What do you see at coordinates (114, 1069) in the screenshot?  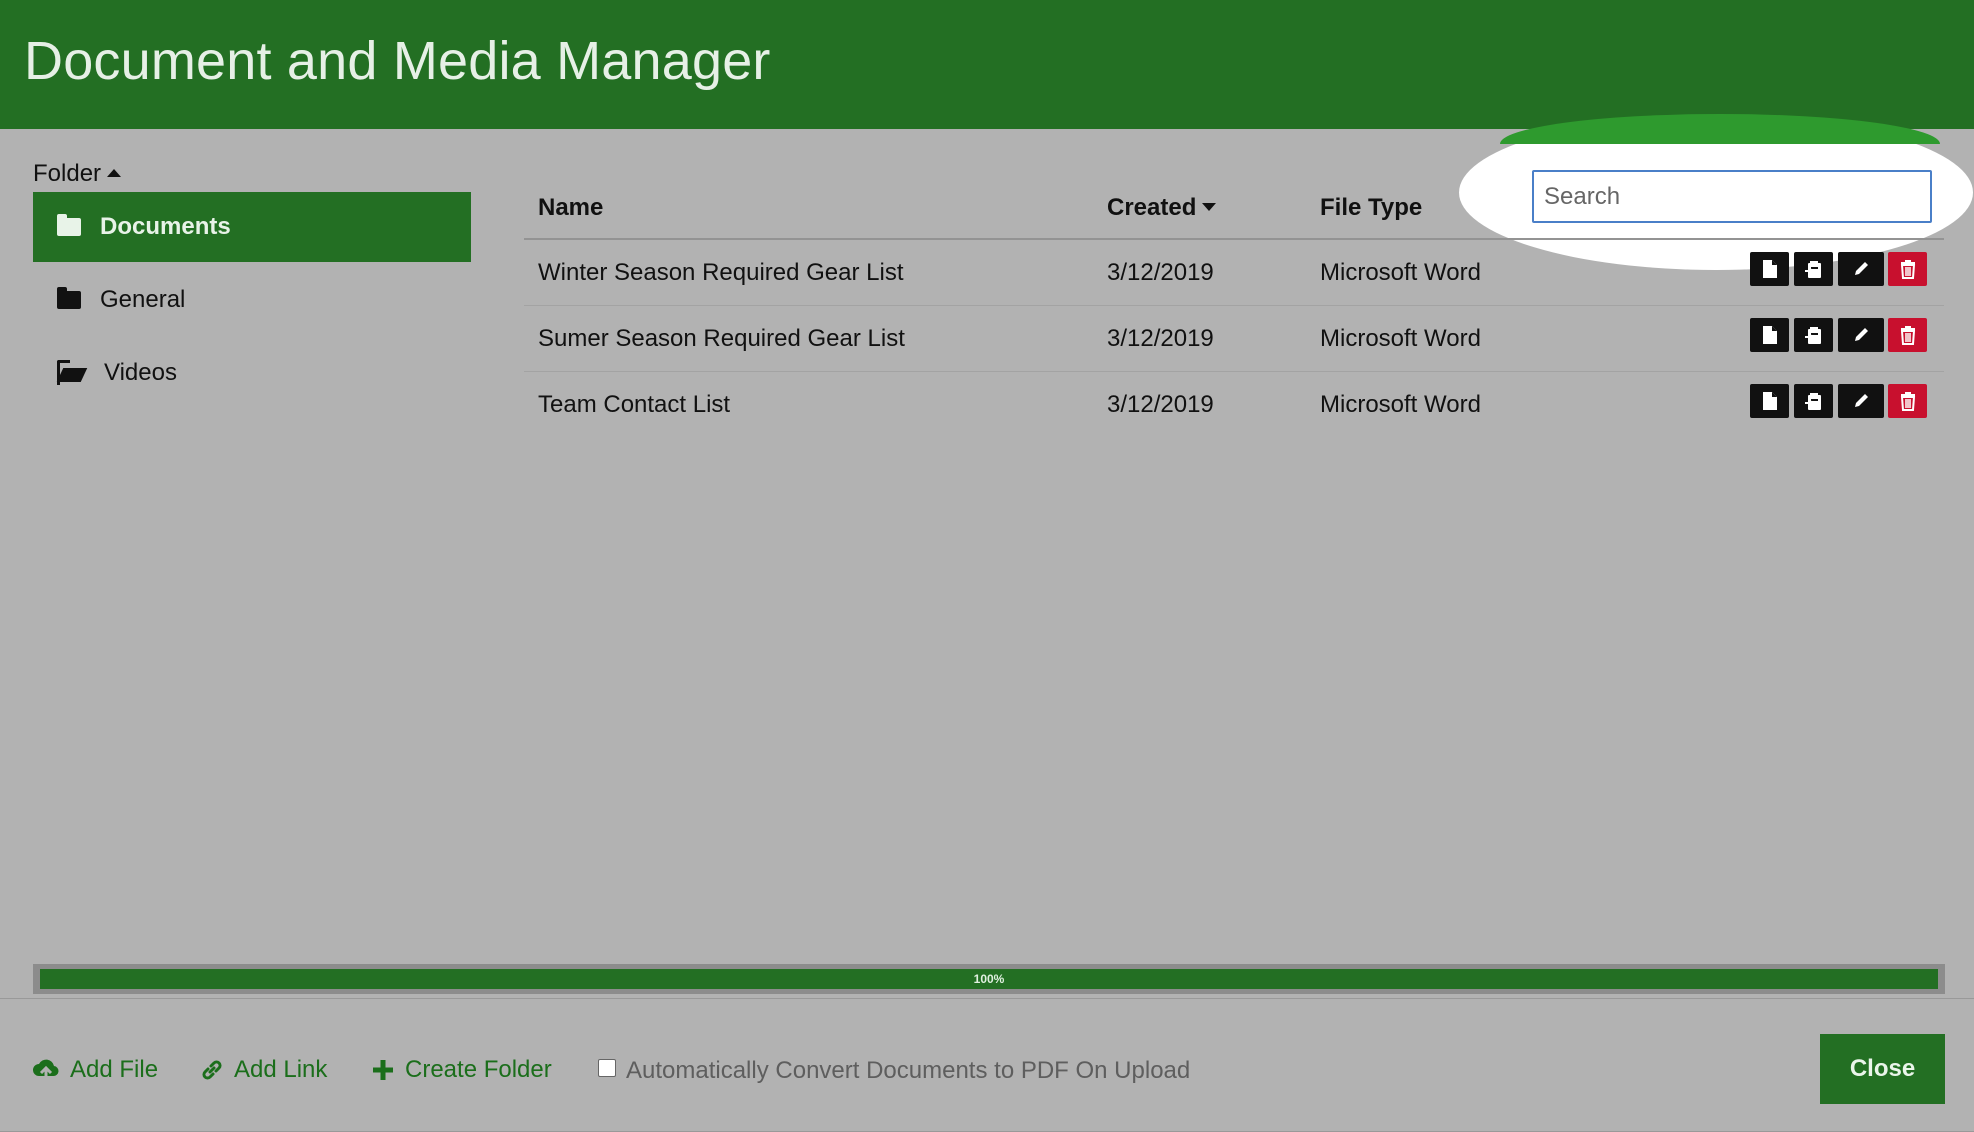 I see `add-file-label: Add File` at bounding box center [114, 1069].